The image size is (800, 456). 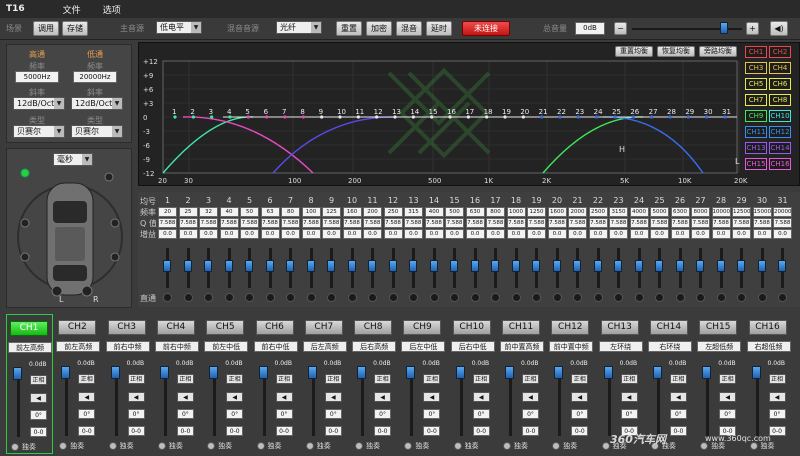 I want to click on channel-button: CH11, so click(x=521, y=327).